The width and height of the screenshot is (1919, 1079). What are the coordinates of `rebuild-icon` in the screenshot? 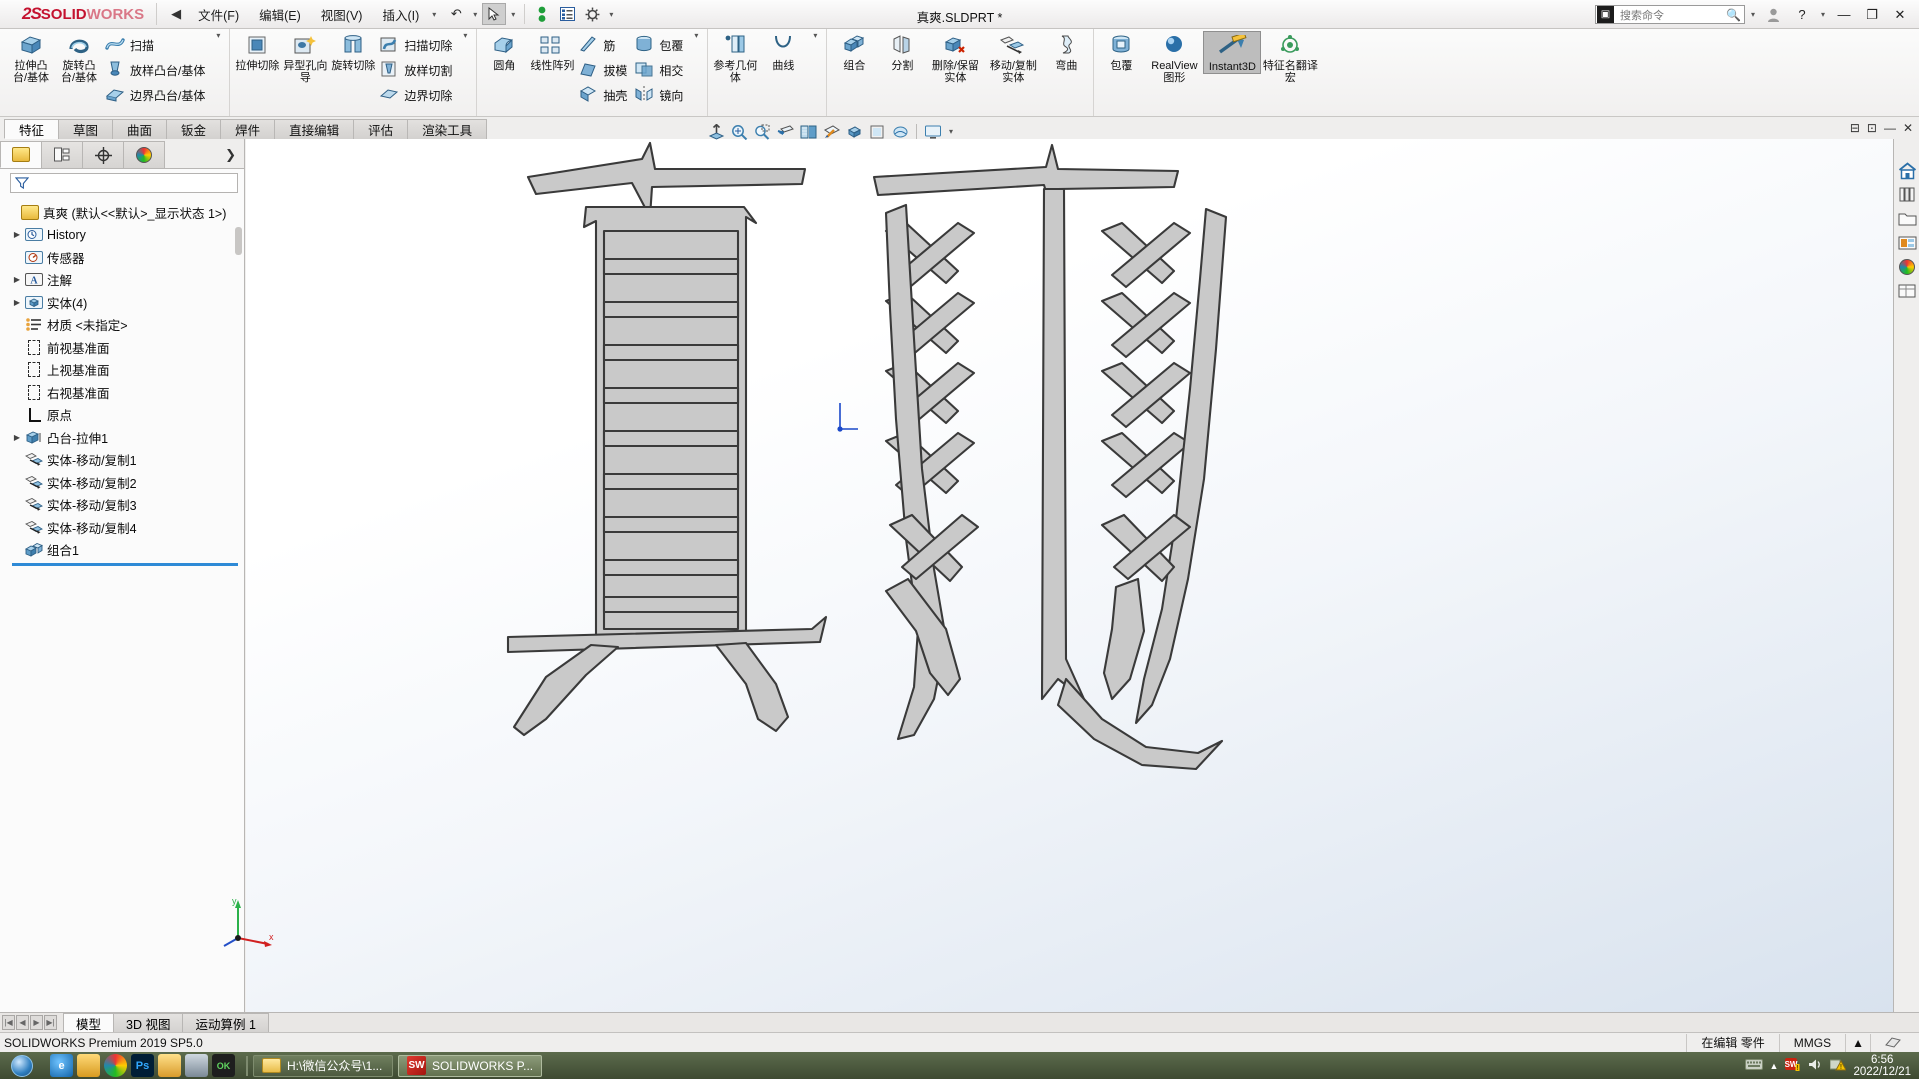 It's located at (542, 14).